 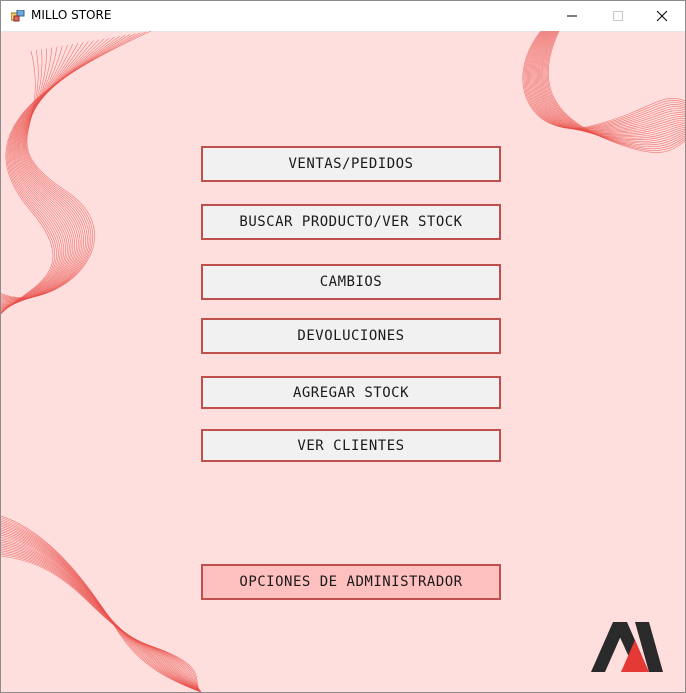 What do you see at coordinates (351, 392) in the screenshot?
I see `agregar-stock-button: AGREGAR STOCK` at bounding box center [351, 392].